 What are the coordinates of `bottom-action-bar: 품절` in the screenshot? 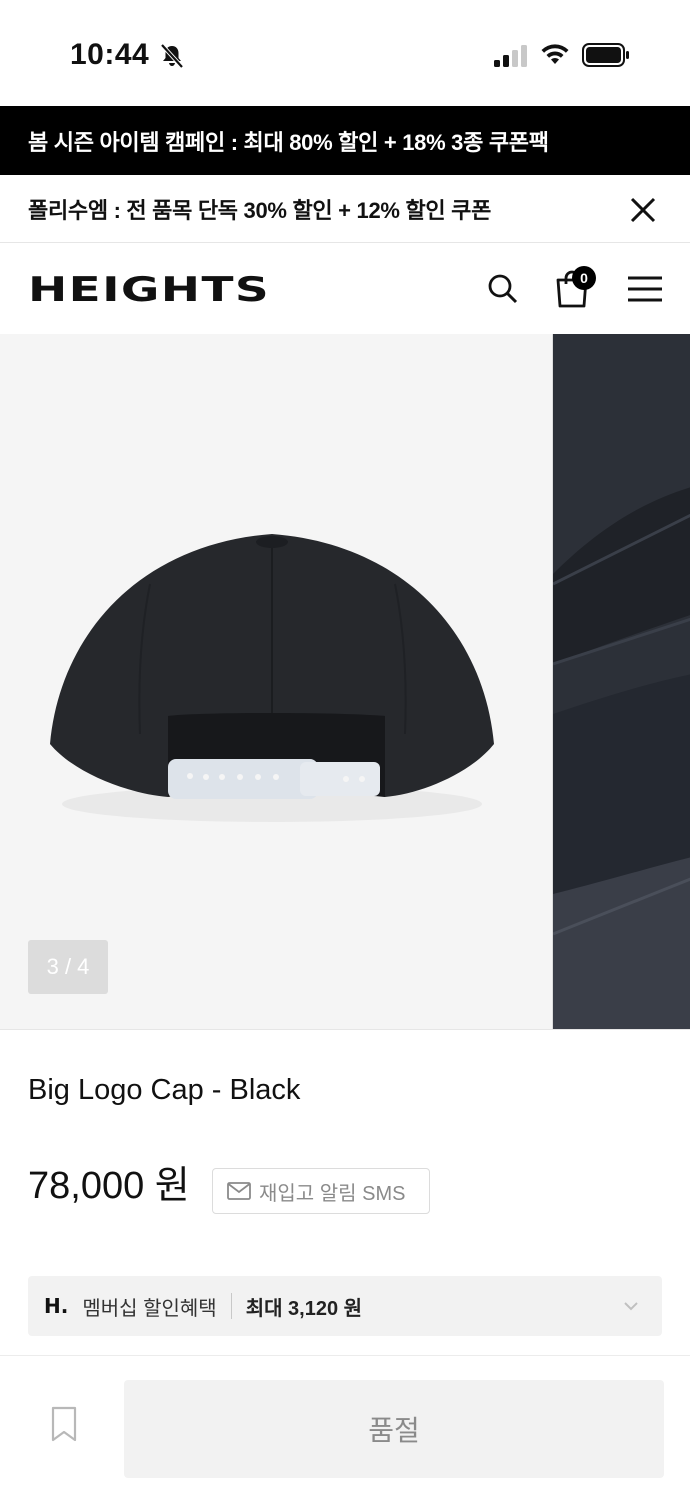 It's located at (345, 1427).